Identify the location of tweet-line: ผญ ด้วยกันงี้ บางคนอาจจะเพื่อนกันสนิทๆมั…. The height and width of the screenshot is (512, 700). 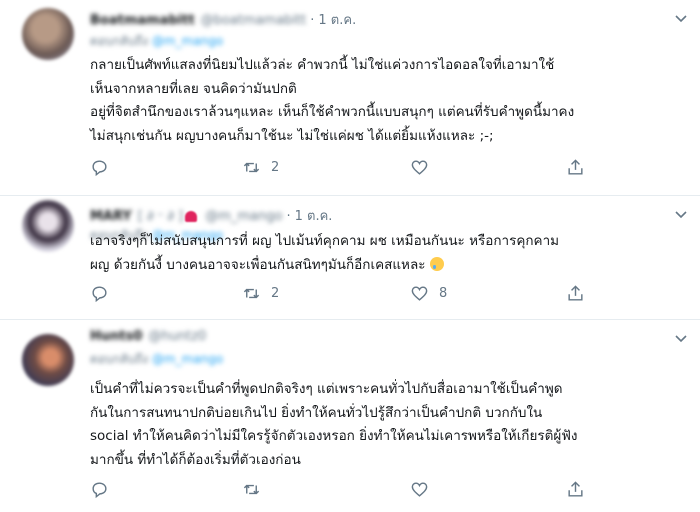
(258, 264).